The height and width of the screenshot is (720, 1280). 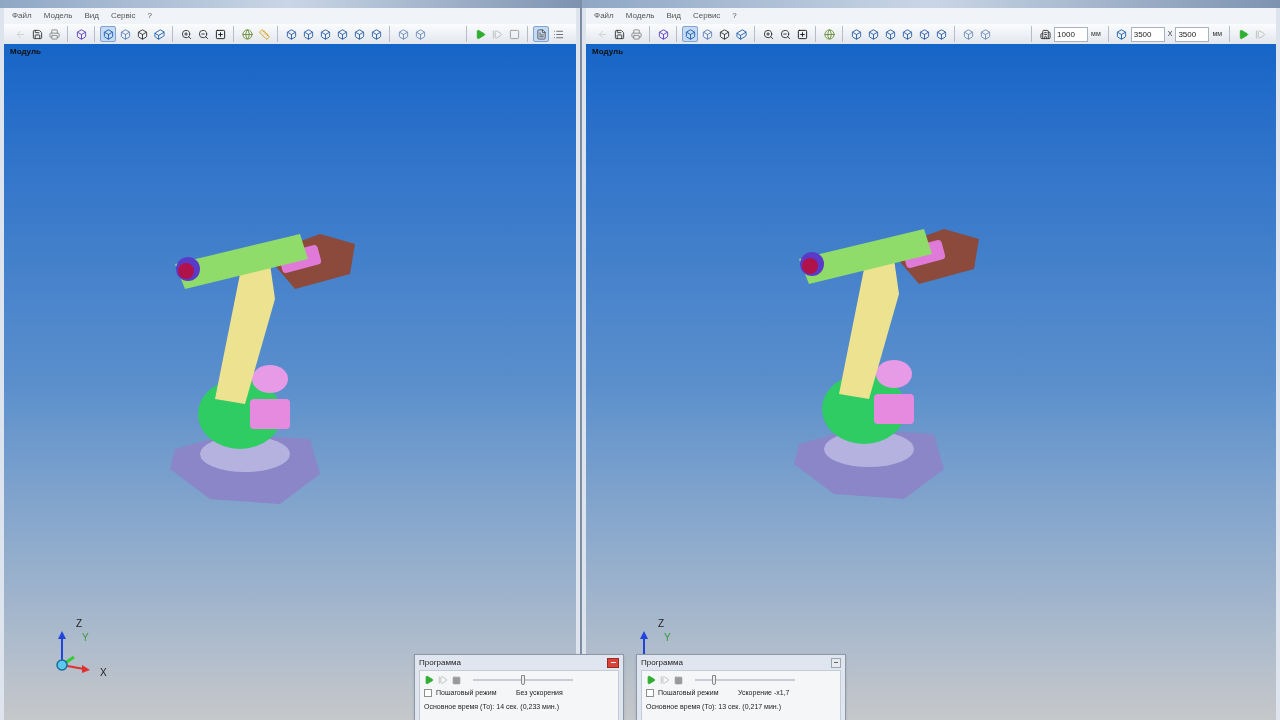 What do you see at coordinates (264, 34) in the screenshot?
I see `ruler-icon` at bounding box center [264, 34].